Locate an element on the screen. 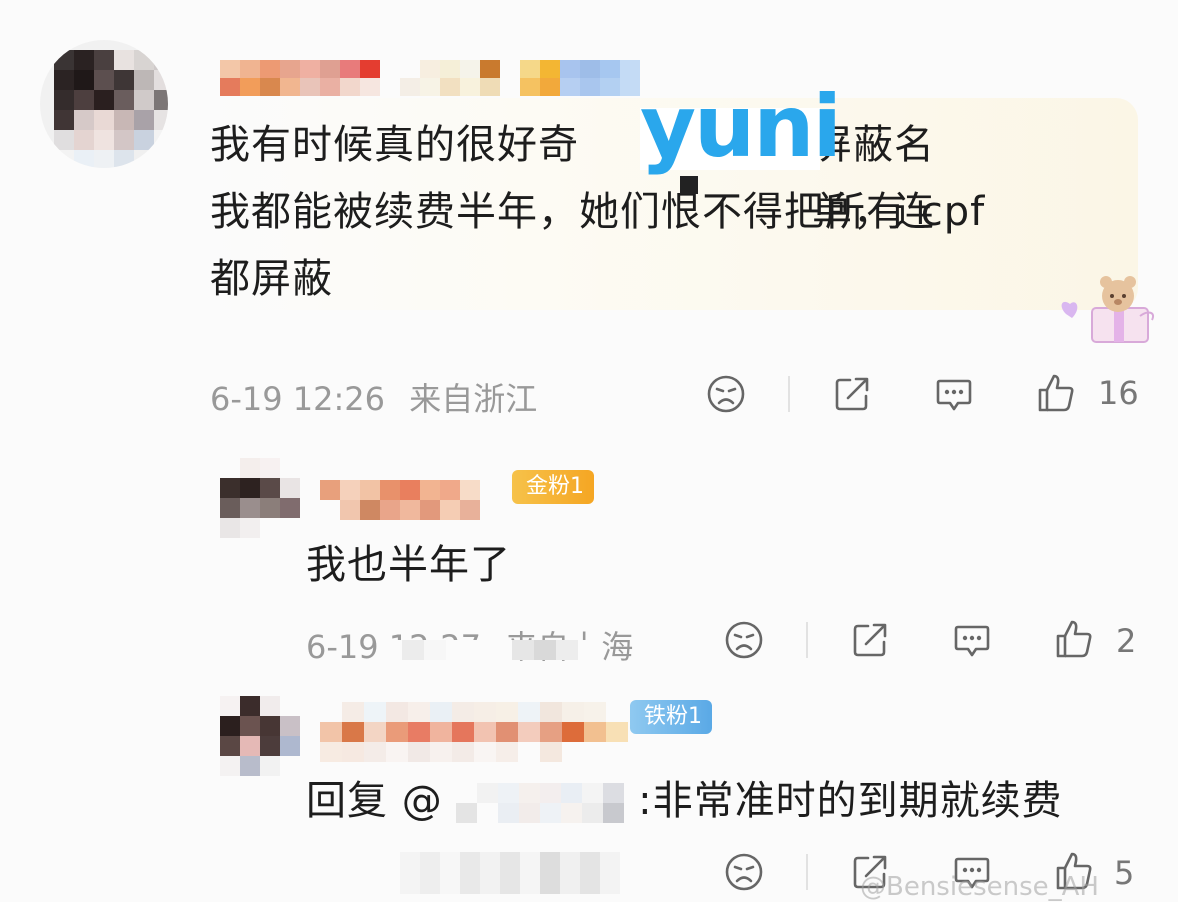 The width and height of the screenshot is (1178, 902). overlay-label: yuni is located at coordinates (741, 127).